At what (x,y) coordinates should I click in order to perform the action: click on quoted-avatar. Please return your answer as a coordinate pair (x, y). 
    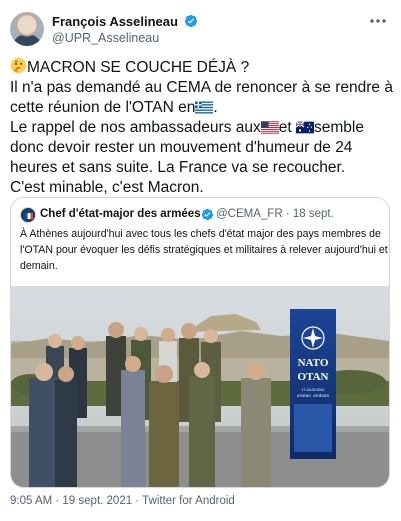
    Looking at the image, I should click on (28, 215).